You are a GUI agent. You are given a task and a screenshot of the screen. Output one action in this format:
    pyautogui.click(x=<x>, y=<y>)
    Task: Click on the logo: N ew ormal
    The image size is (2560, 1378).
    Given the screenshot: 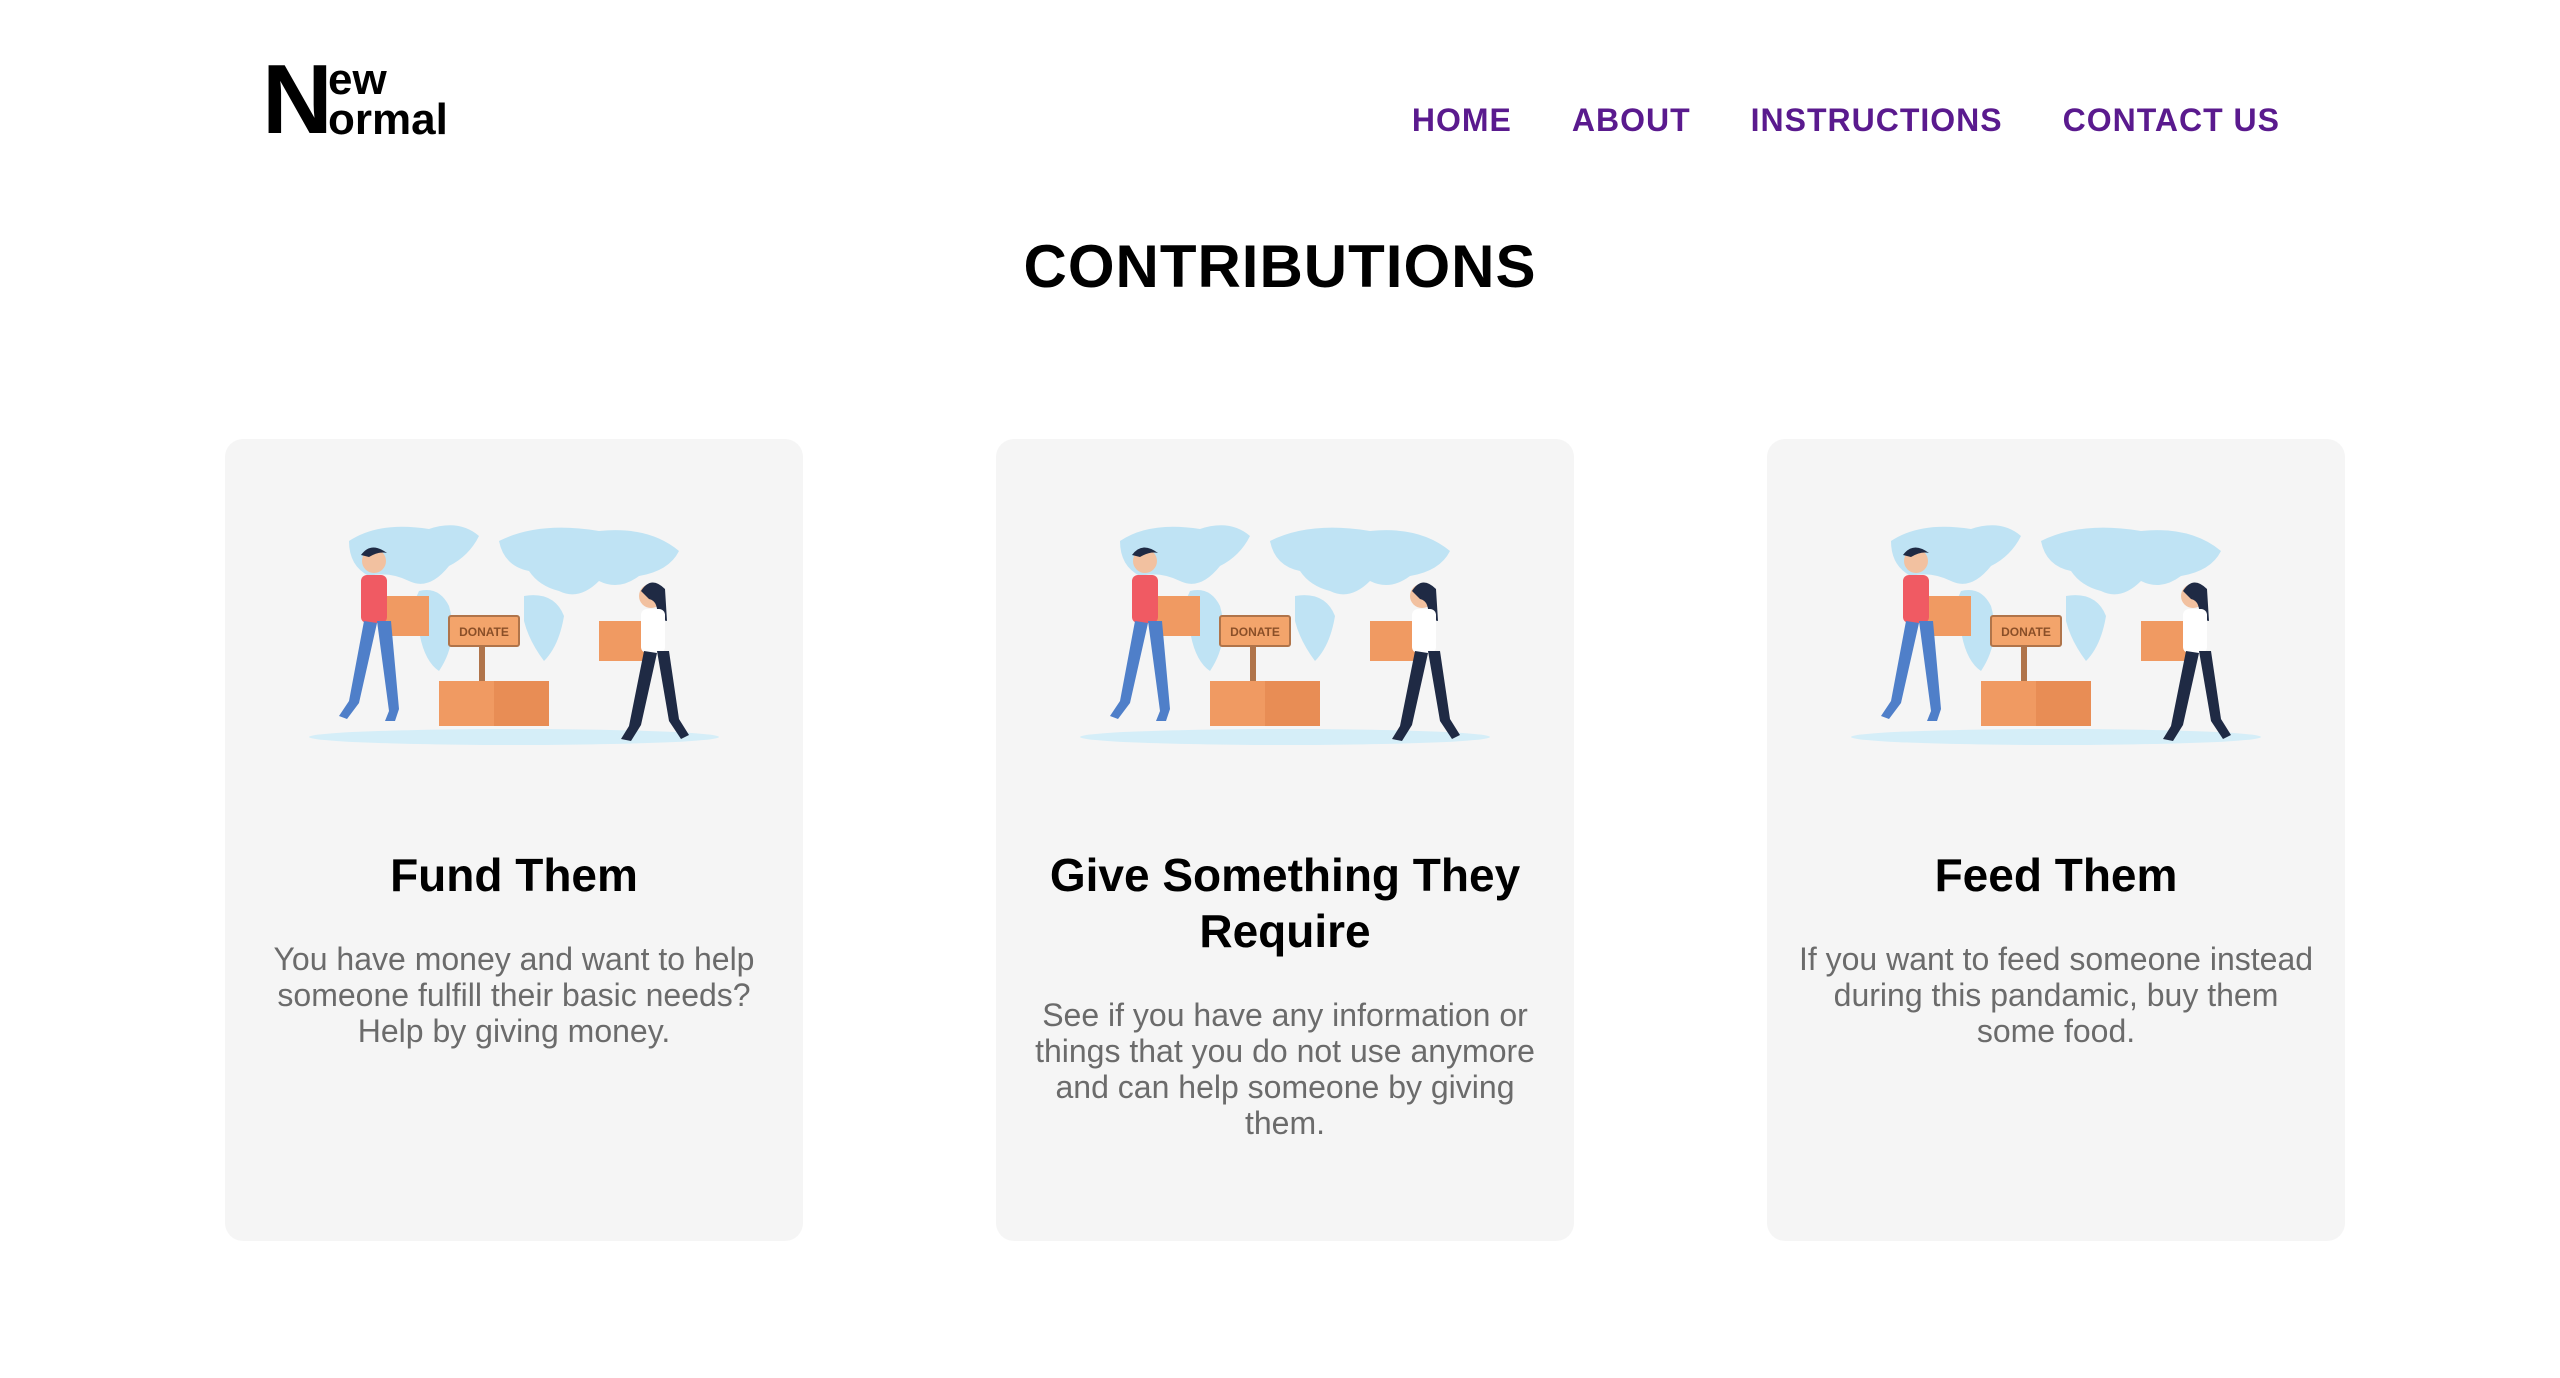 What is the action you would take?
    pyautogui.click(x=362, y=99)
    